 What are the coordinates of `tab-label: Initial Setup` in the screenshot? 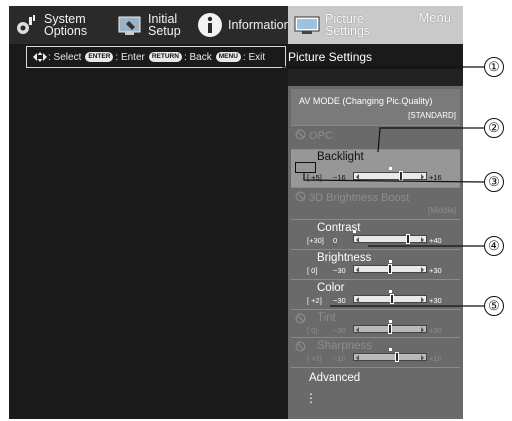 It's located at (164, 25).